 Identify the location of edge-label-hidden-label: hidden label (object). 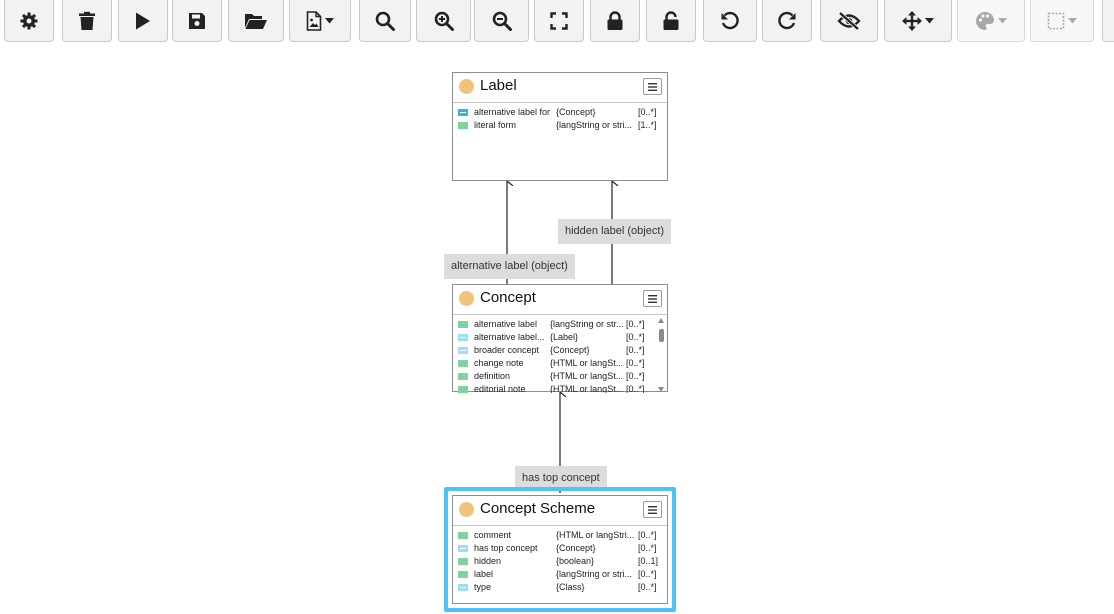
(615, 231).